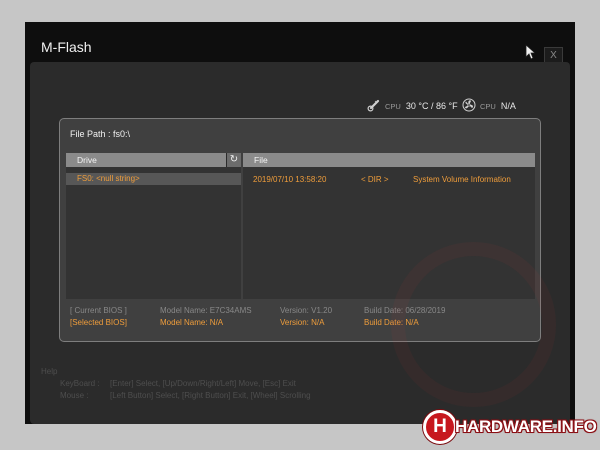  What do you see at coordinates (375, 179) in the screenshot?
I see `file-type: < DIR >` at bounding box center [375, 179].